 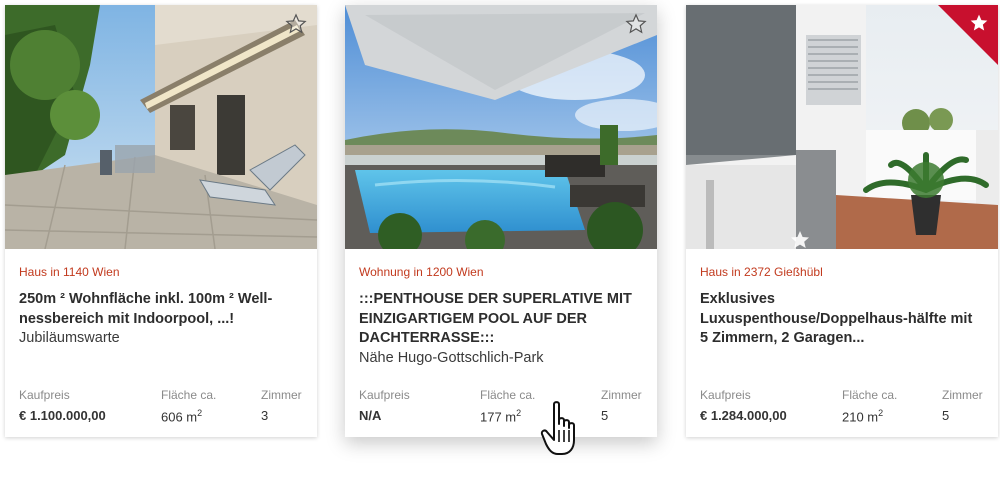 What do you see at coordinates (69, 338) in the screenshot?
I see `listing-location: Jubiläumswarte` at bounding box center [69, 338].